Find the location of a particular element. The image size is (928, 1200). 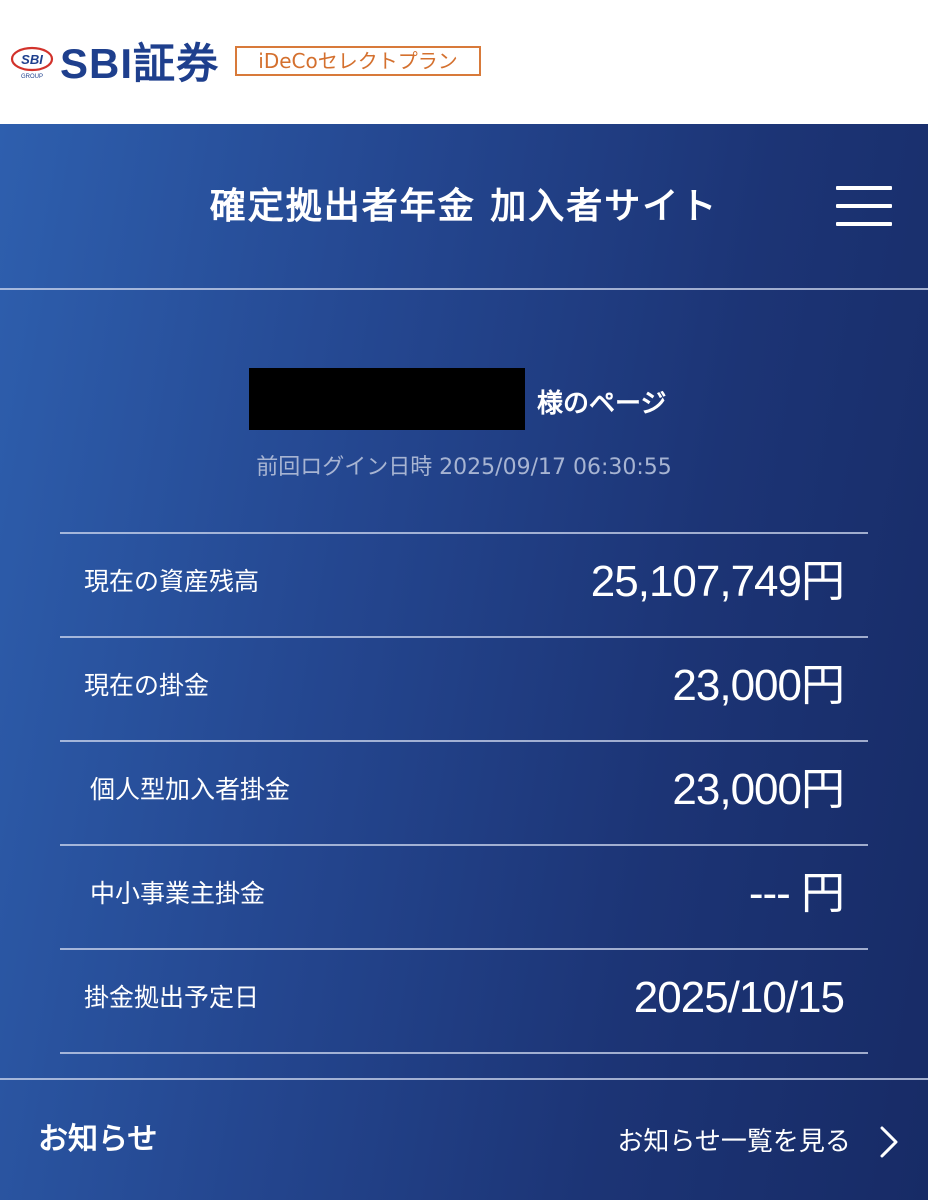

last-login-info: 前回ログイン日時 2025/09/17 06:30:55 is located at coordinates (464, 468).